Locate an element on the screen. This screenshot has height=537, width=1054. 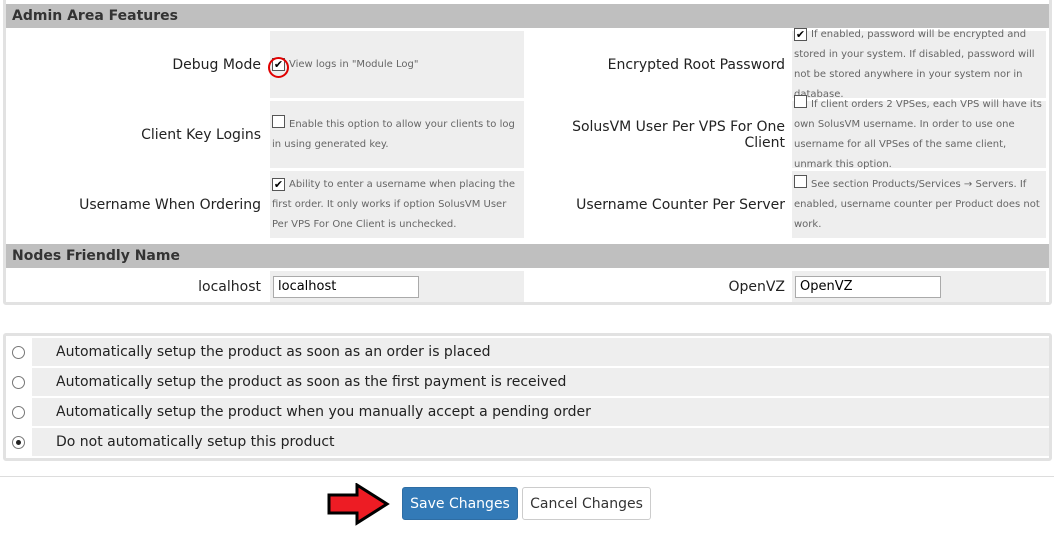
setup-option-label: Do not automatically setup this product is located at coordinates (540, 442).